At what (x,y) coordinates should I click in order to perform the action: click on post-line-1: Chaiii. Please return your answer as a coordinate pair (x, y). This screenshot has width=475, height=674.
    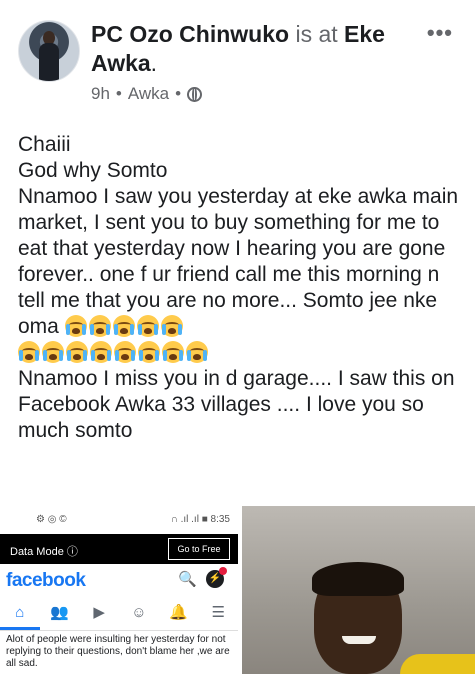
    Looking at the image, I should click on (44, 144).